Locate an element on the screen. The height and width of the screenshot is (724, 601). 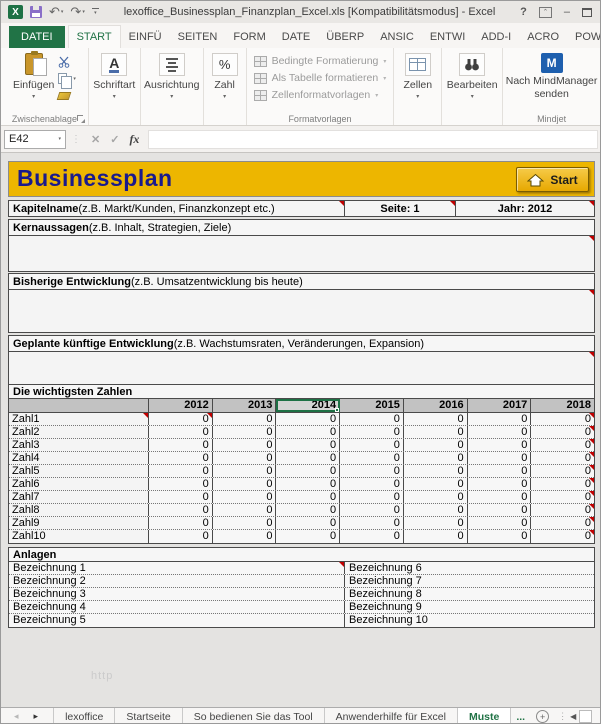
format-as-table-button: Als Tabelle formatieren ▾ is located at coordinates (323, 78).